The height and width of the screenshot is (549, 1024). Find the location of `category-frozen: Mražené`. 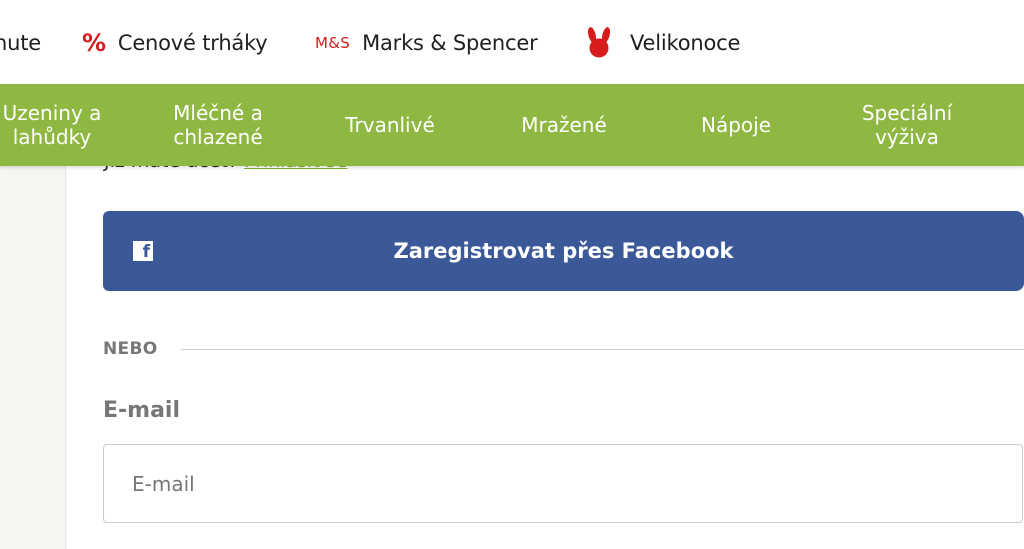

category-frozen: Mražené is located at coordinates (564, 125).